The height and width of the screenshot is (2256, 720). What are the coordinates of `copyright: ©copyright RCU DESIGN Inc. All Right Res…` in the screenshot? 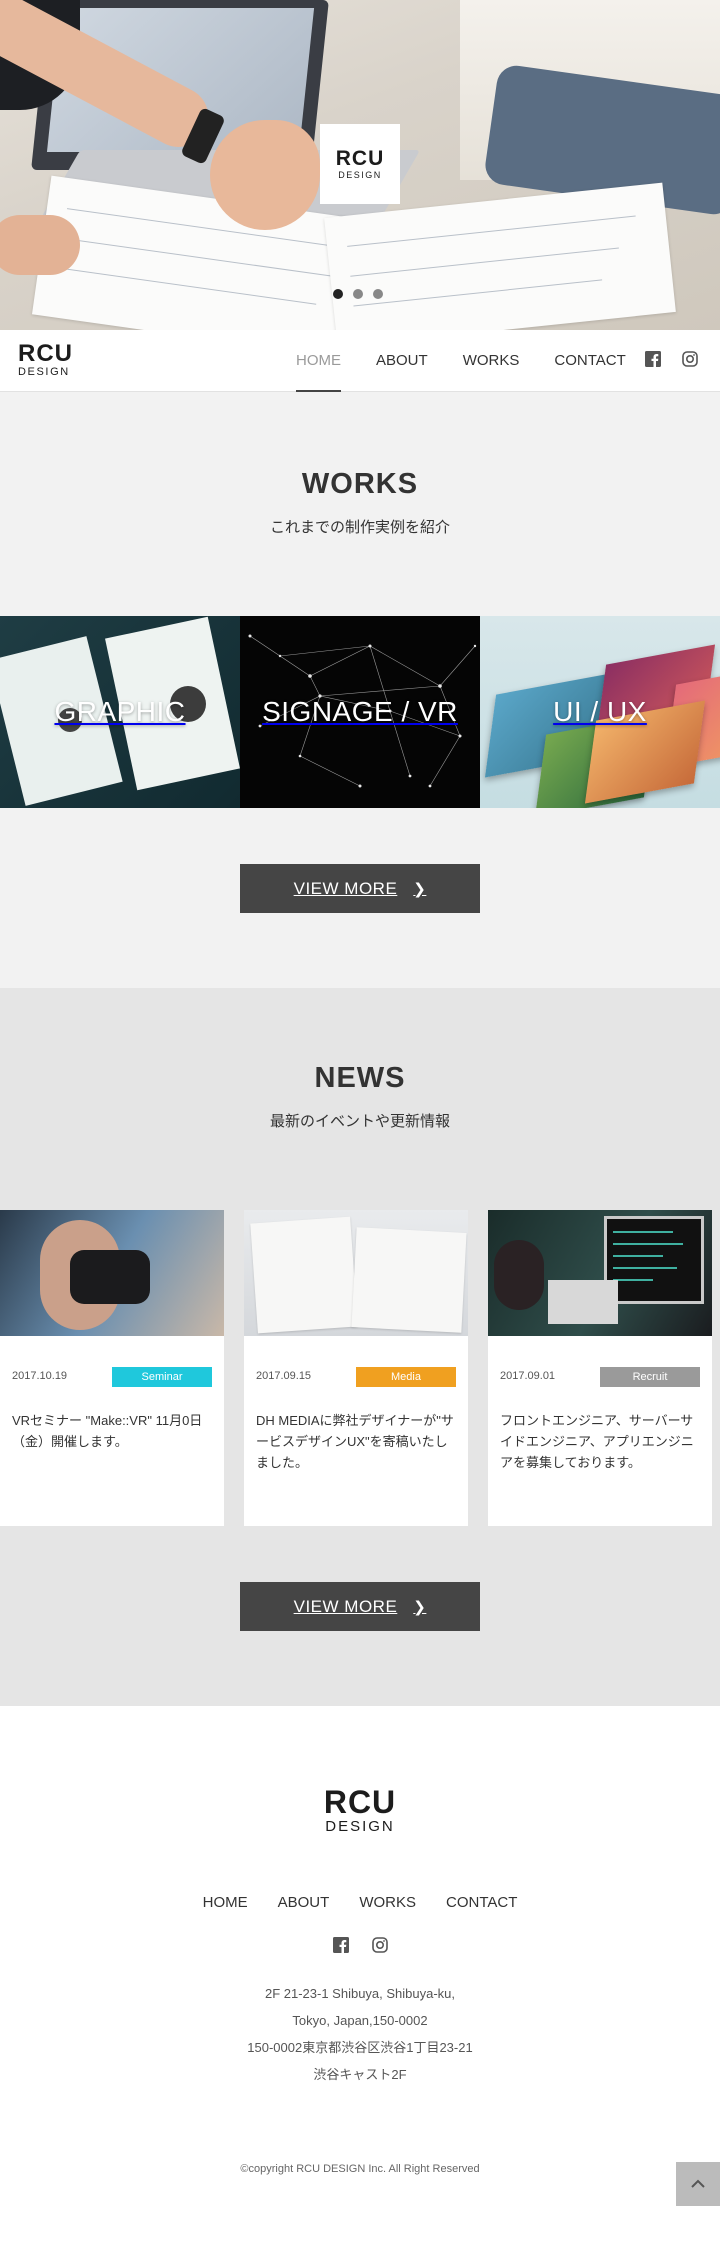 It's located at (360, 2169).